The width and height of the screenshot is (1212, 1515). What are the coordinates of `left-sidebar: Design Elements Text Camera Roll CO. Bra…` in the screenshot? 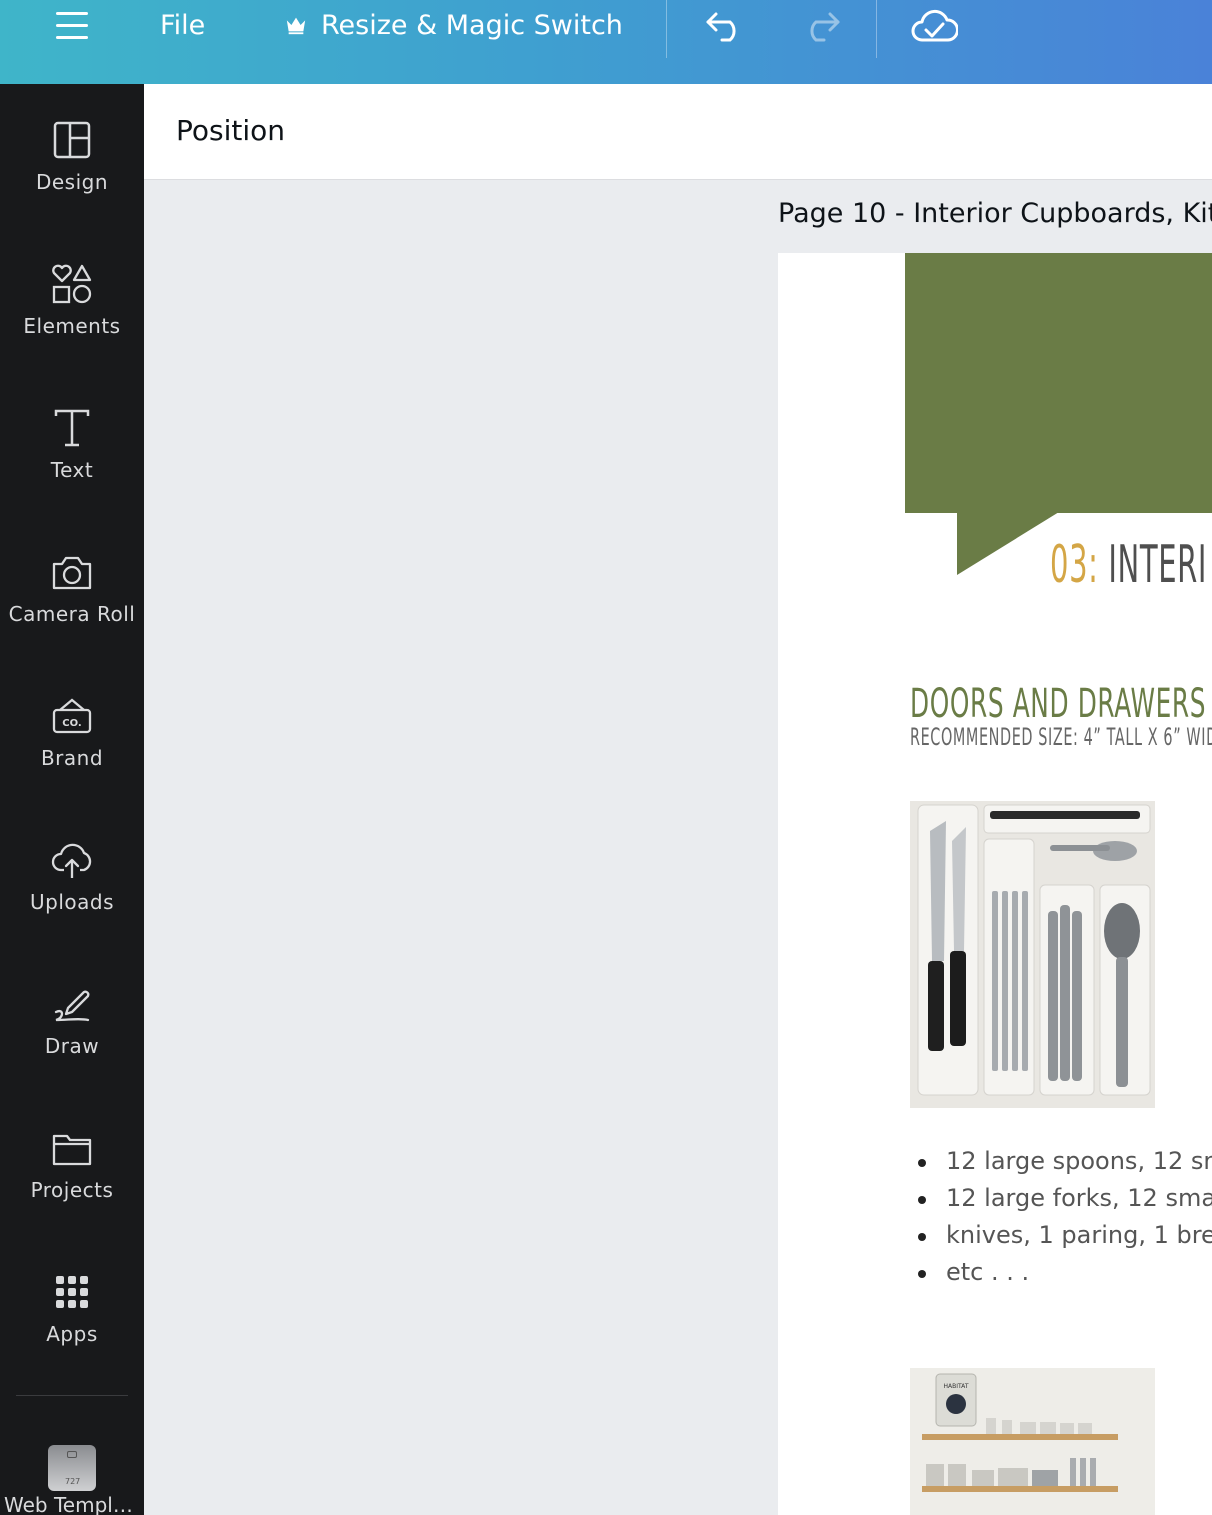 It's located at (72, 799).